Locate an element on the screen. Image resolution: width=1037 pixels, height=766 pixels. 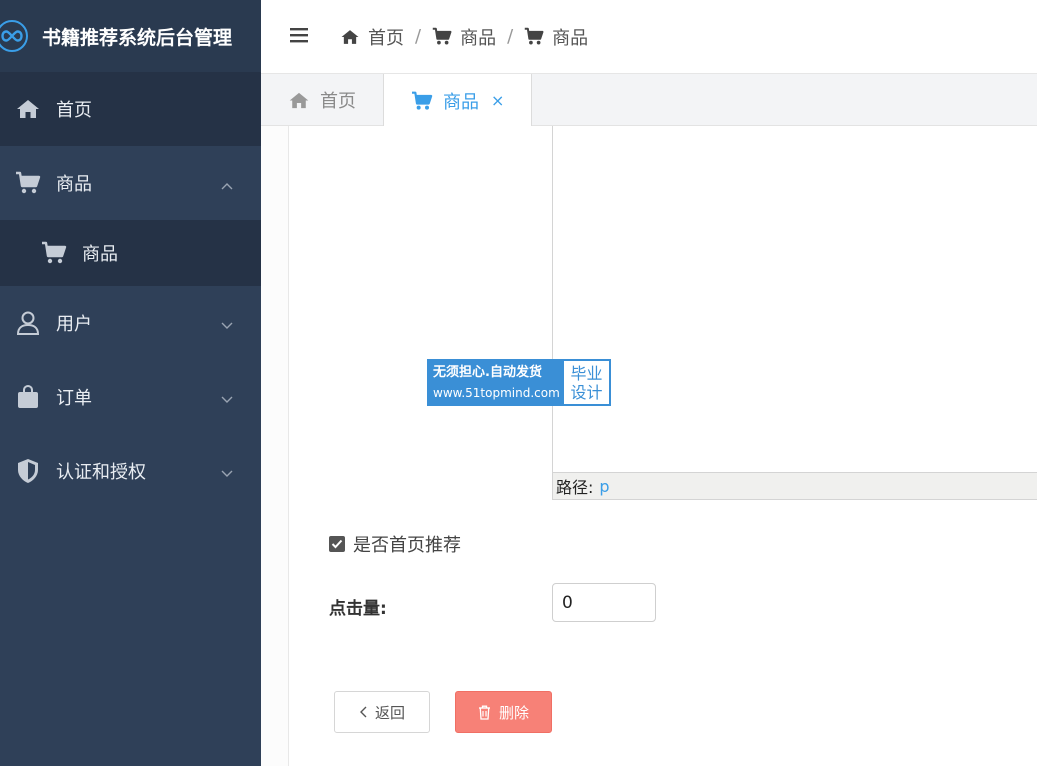
watermark-right: 毕业 设计 is located at coordinates (586, 382).